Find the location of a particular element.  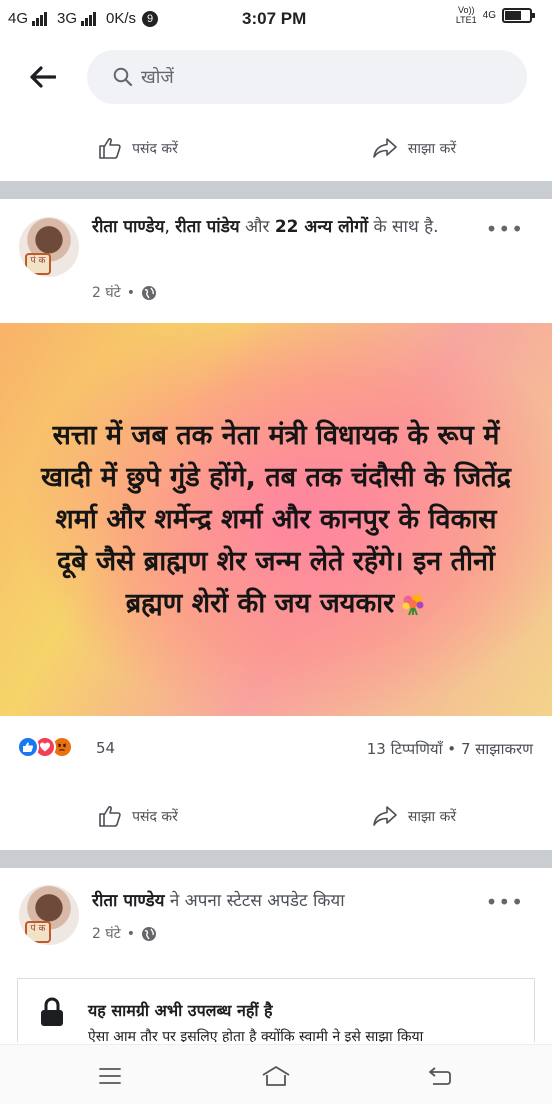

data-speed: 0K/s is located at coordinates (121, 18).